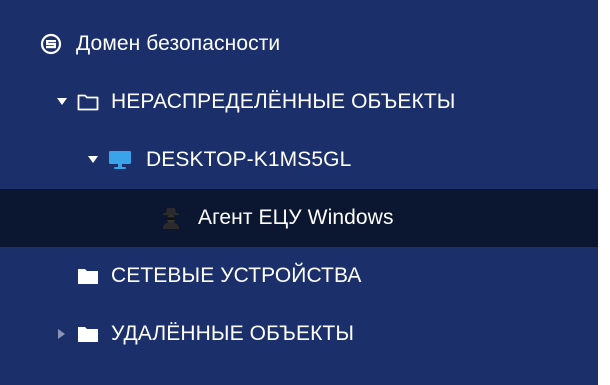 The width and height of the screenshot is (610, 385). I want to click on tree-item-label: Домен безопасности, so click(178, 43).